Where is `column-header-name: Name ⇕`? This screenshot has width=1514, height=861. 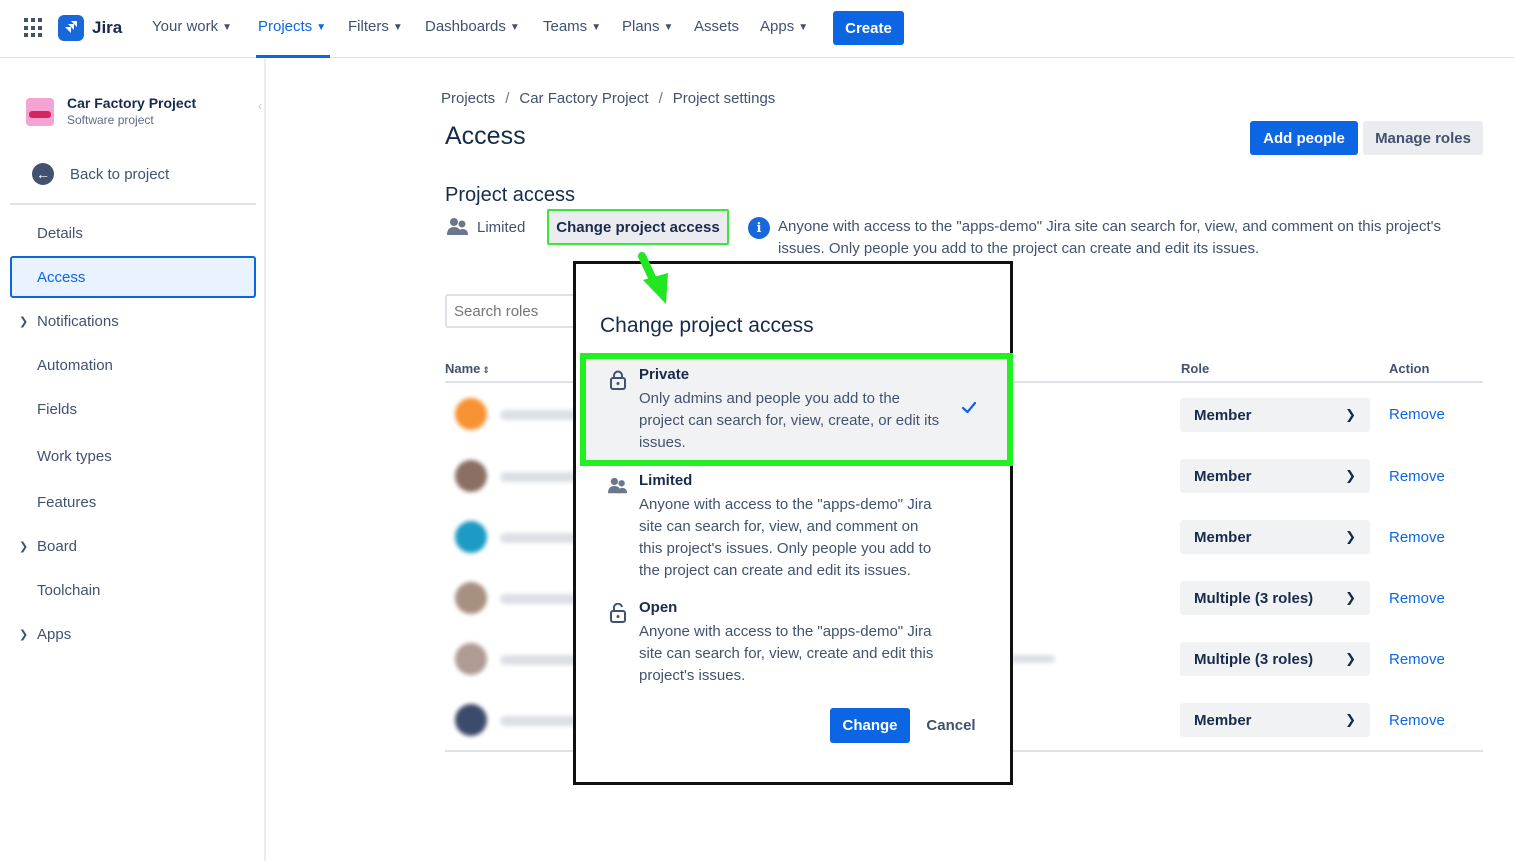 column-header-name: Name ⇕ is located at coordinates (467, 368).